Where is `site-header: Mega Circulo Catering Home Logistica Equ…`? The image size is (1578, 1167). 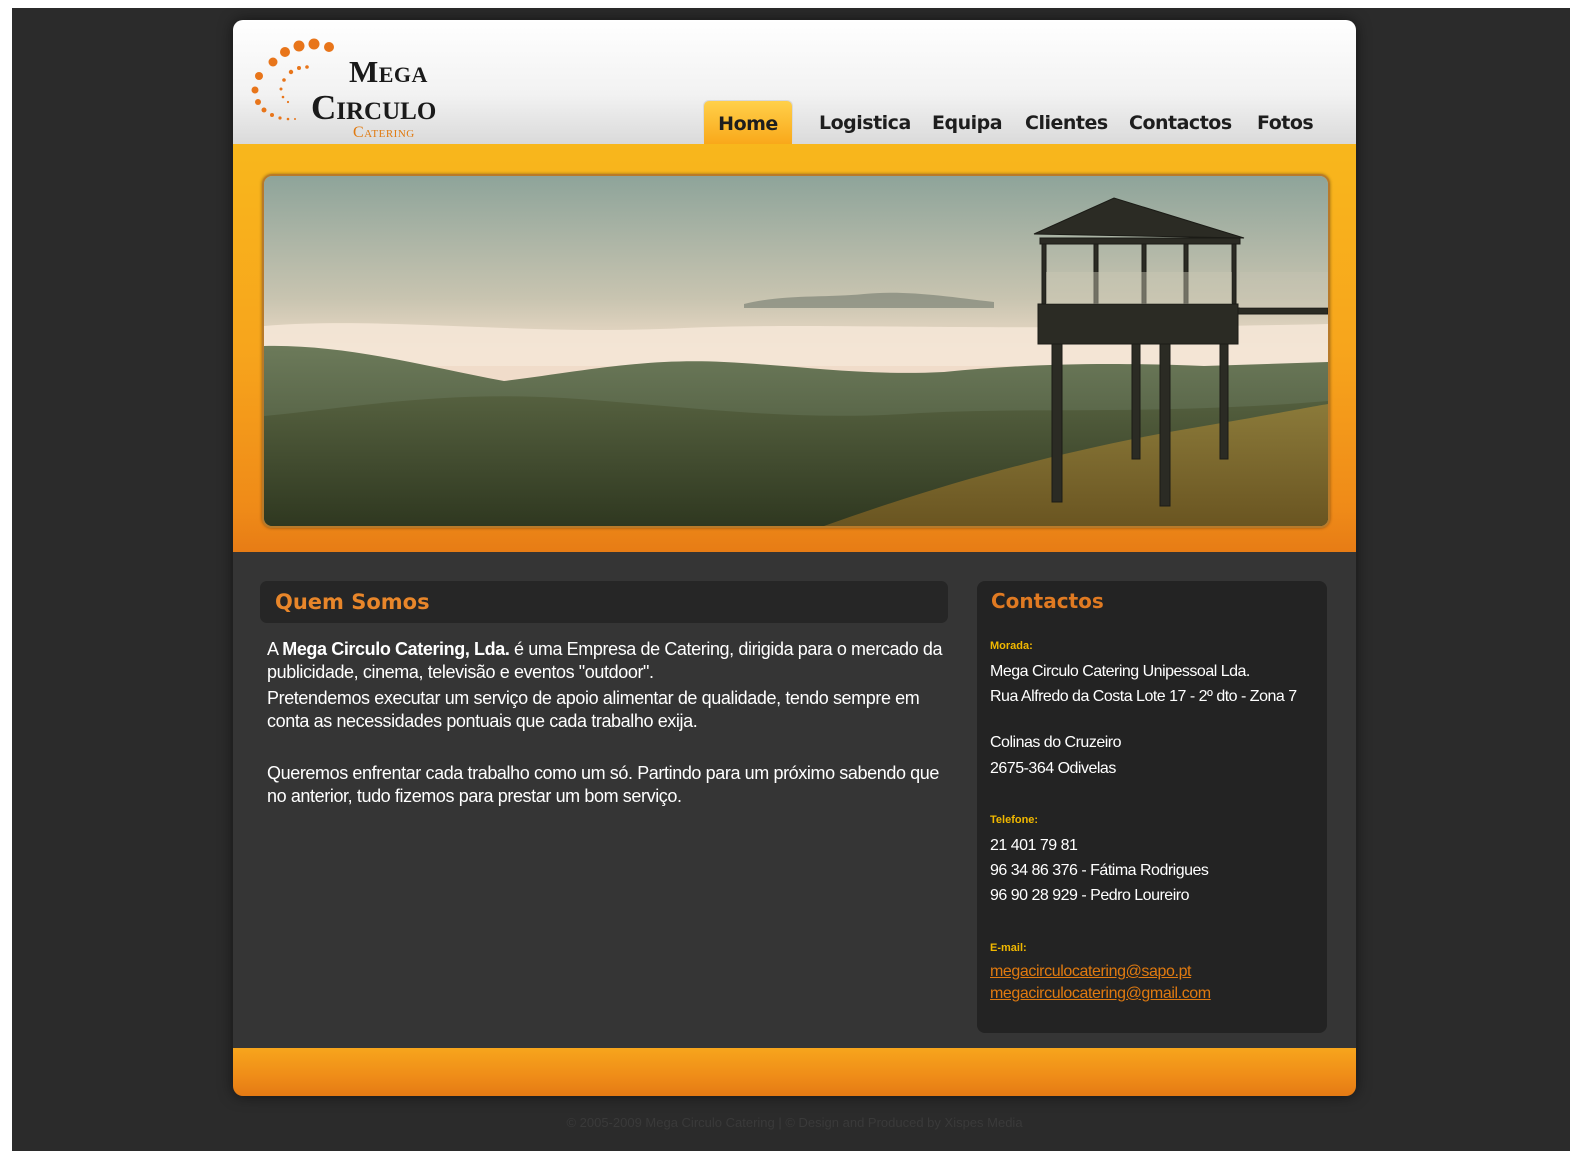
site-header: Mega Circulo Catering Home Logistica Equ… is located at coordinates (794, 82).